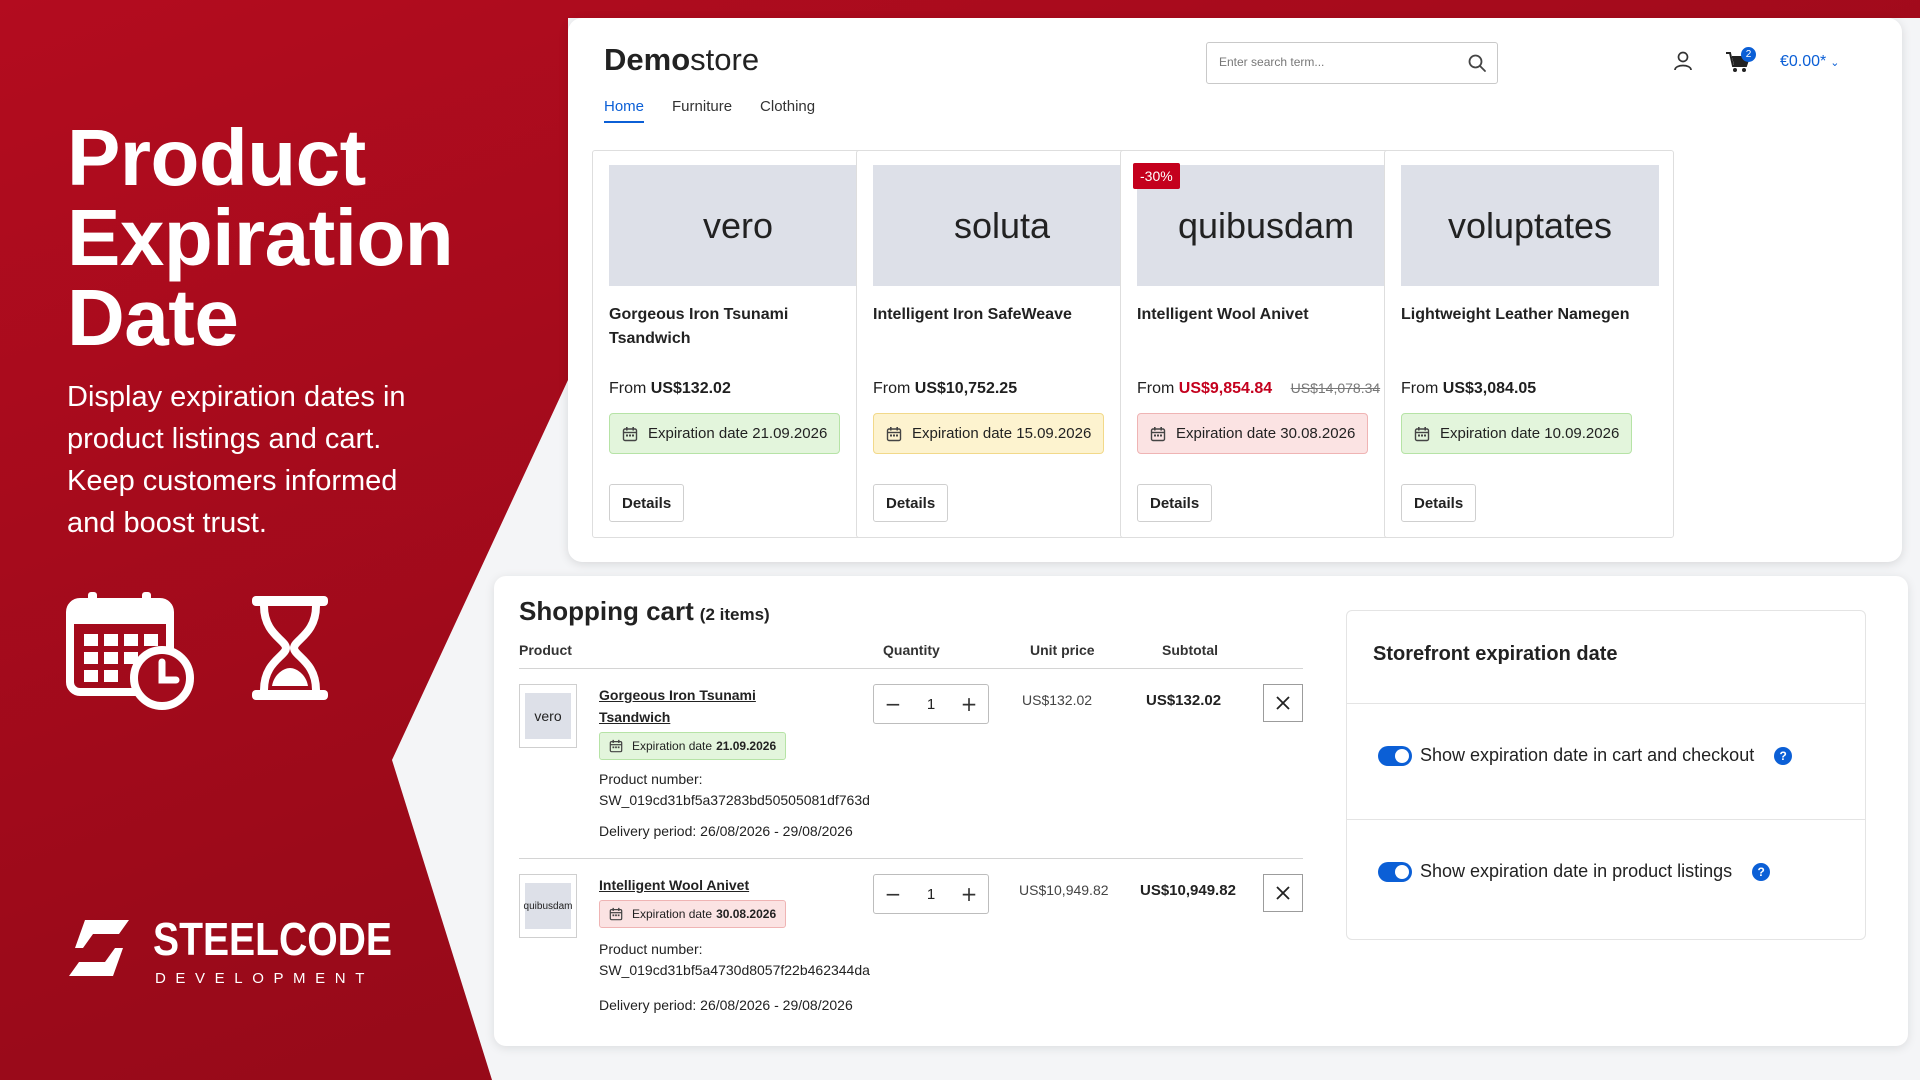 This screenshot has height=1080, width=1920. I want to click on steelcode-logo-icon, so click(99, 948).